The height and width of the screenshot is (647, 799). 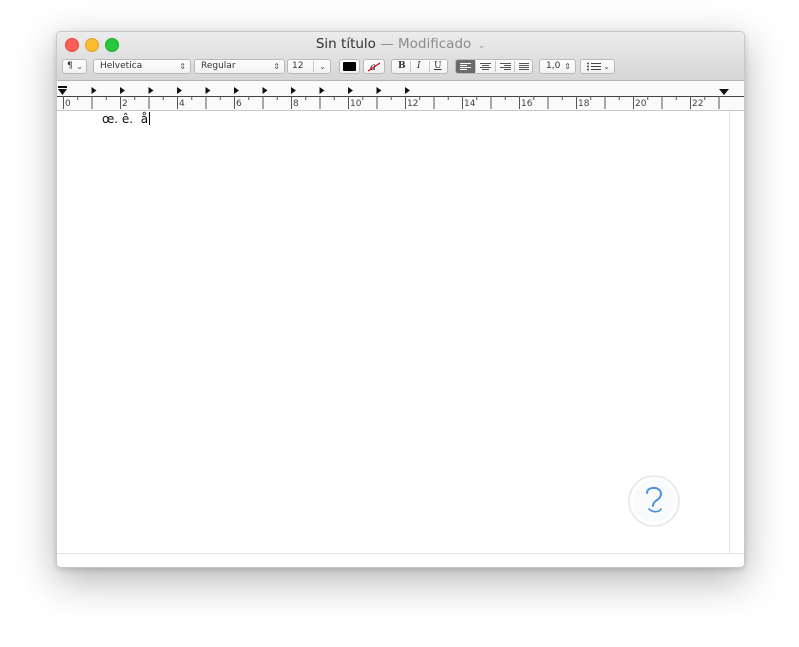 What do you see at coordinates (298, 66) in the screenshot?
I see `font-size-value: 12` at bounding box center [298, 66].